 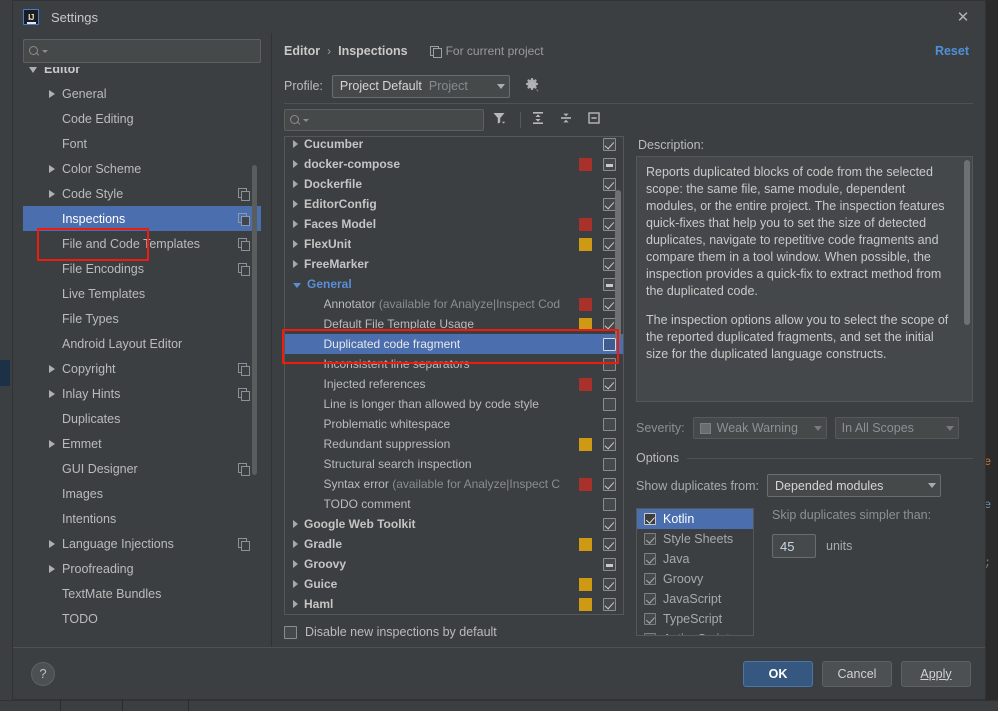 What do you see at coordinates (936, 673) in the screenshot?
I see `apply-button: Apply` at bounding box center [936, 673].